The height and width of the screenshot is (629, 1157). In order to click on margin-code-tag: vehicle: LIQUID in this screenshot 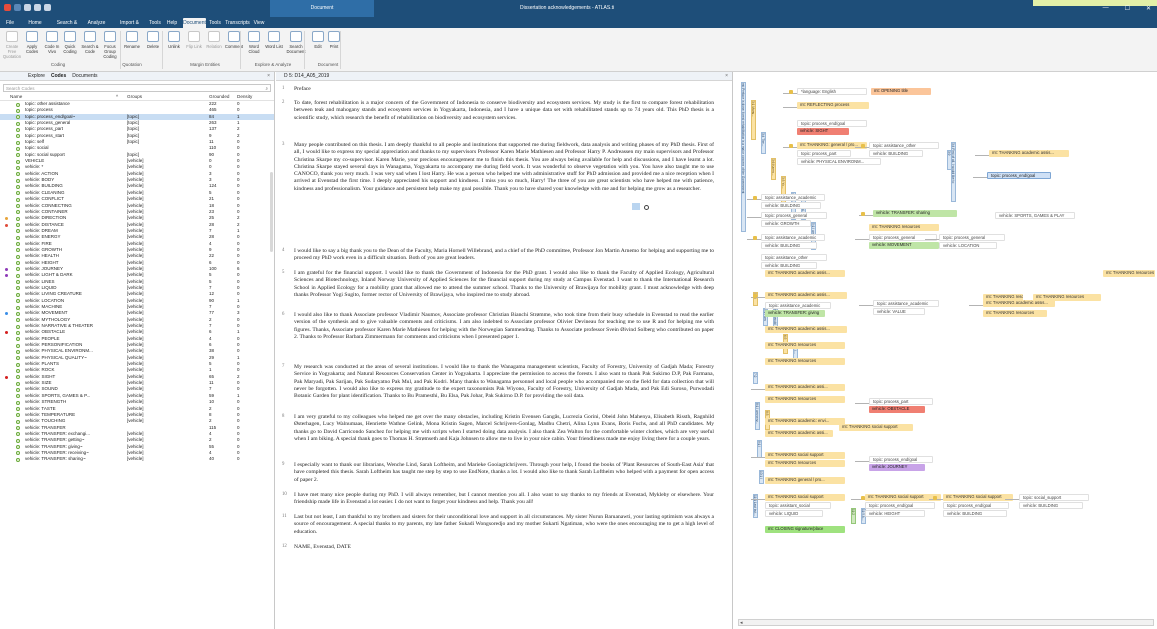, I will do `click(794, 513)`.